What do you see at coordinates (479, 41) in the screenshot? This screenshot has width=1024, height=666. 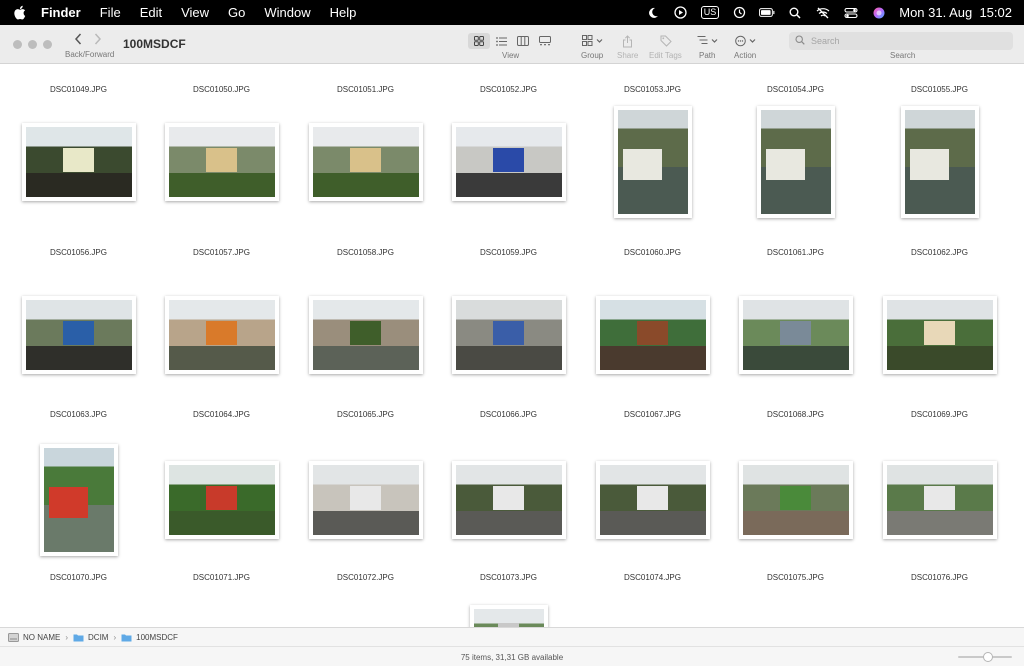 I see `icon-view-button` at bounding box center [479, 41].